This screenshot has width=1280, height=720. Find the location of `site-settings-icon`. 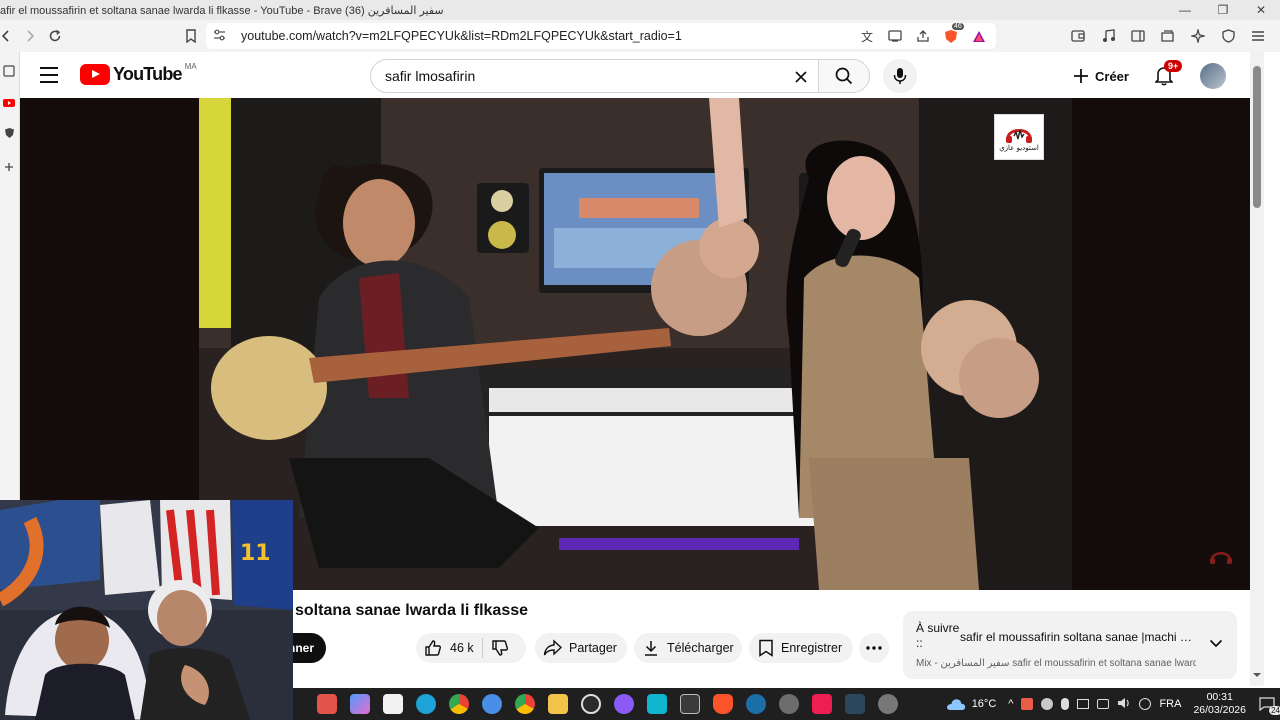

site-settings-icon is located at coordinates (219, 36).